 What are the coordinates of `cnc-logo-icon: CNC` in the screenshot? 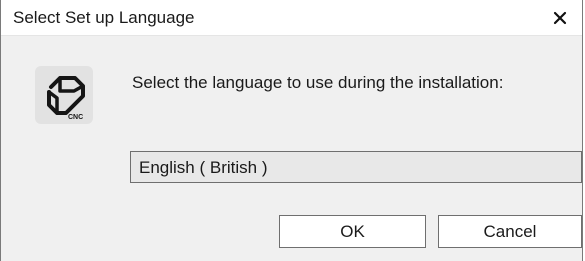 It's located at (64, 95).